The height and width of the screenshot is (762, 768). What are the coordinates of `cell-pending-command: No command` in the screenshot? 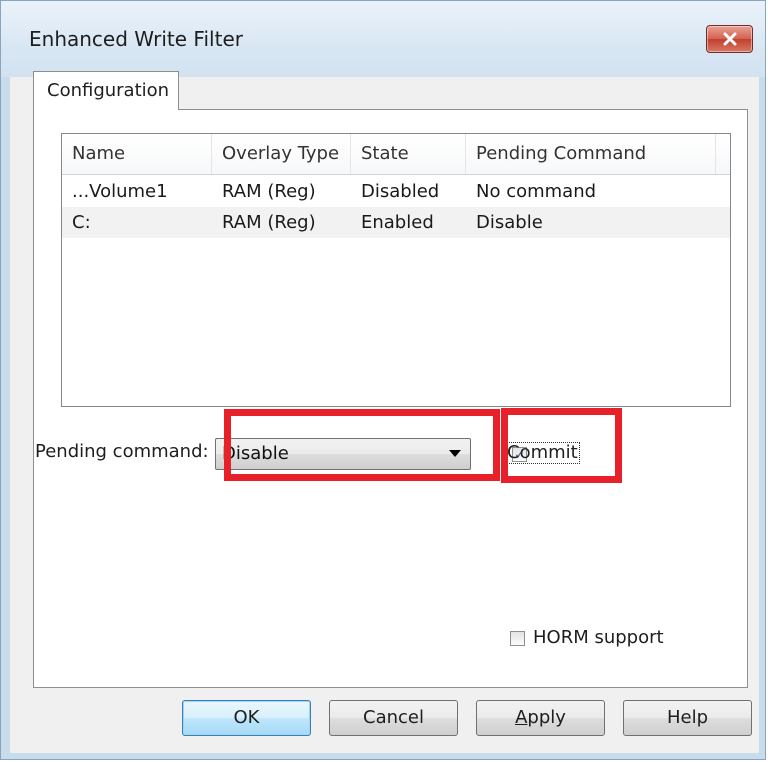 It's located at (536, 191).